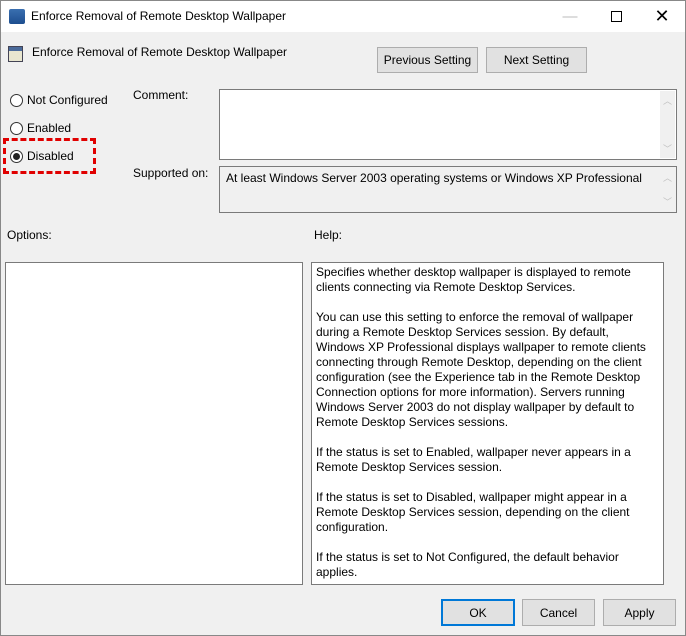  I want to click on comment-input: ︿ ﹀, so click(448, 124).